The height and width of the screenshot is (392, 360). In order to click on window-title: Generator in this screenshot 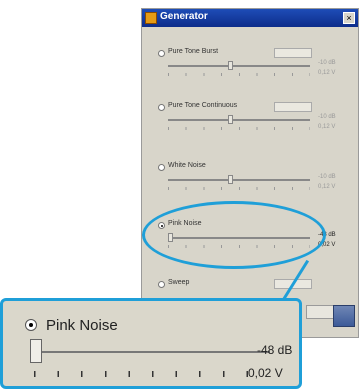, I will do `click(184, 16)`.